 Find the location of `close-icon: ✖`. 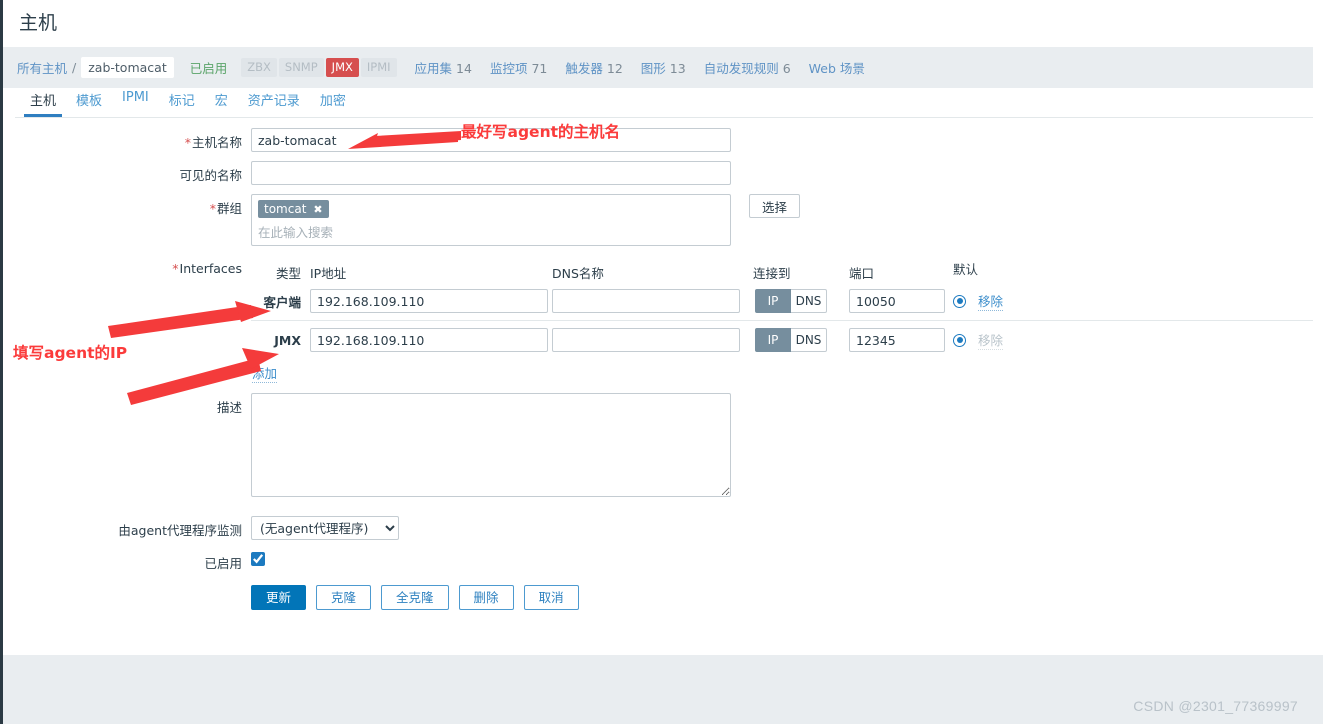

close-icon: ✖ is located at coordinates (317, 209).